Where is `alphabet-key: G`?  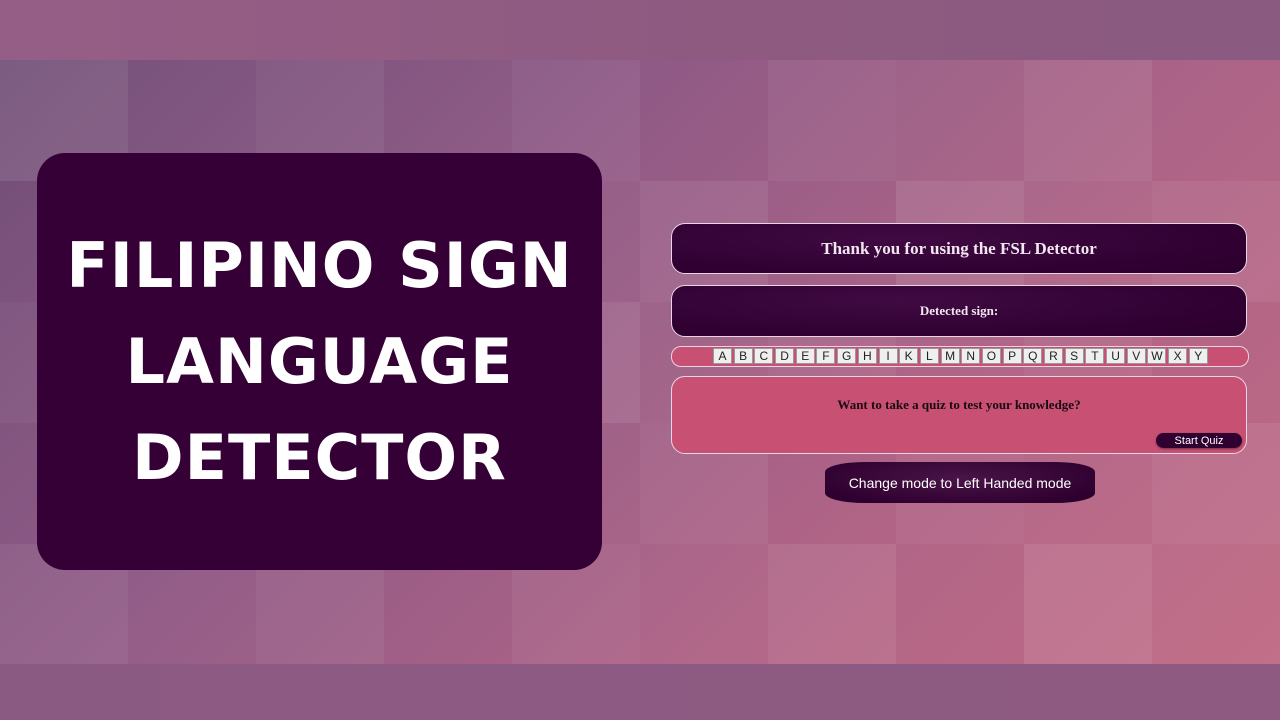
alphabet-key: G is located at coordinates (847, 356).